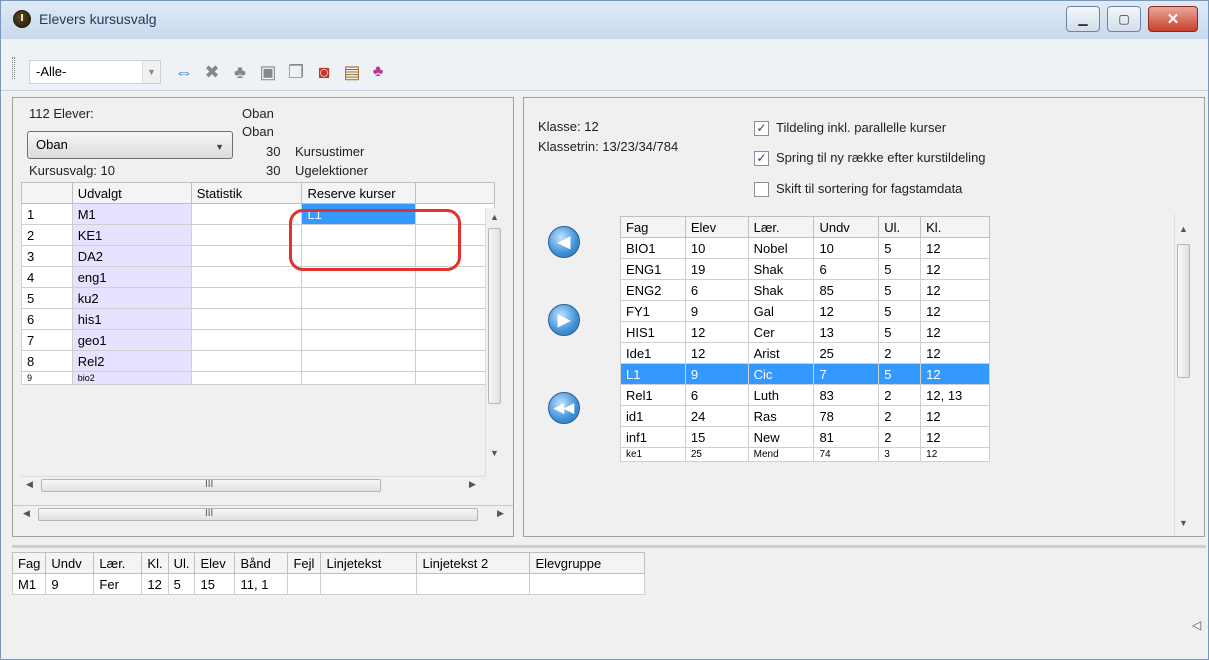  I want to click on table-row: FY1 9 Gal 12 5 12, so click(805, 311).